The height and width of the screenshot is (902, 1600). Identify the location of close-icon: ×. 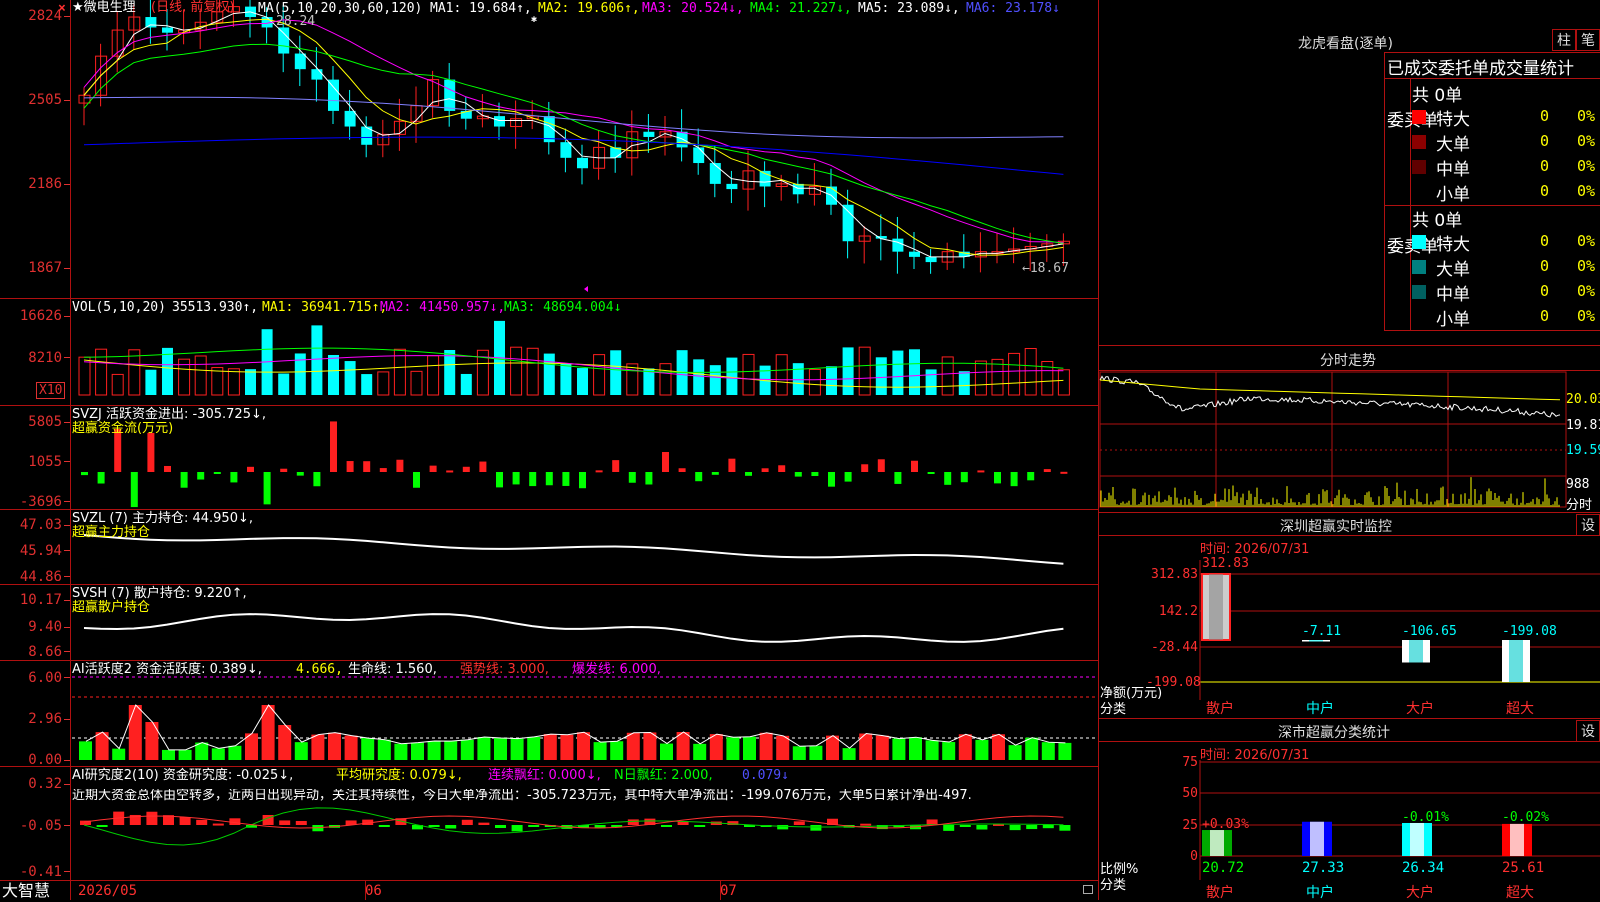
(62, 9).